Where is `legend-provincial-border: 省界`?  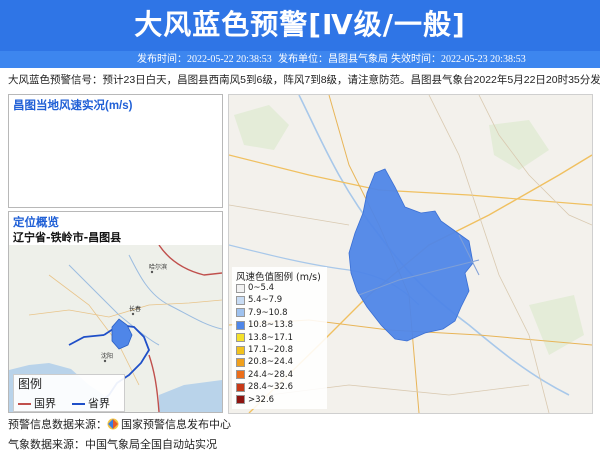 legend-provincial-border: 省界 is located at coordinates (91, 403).